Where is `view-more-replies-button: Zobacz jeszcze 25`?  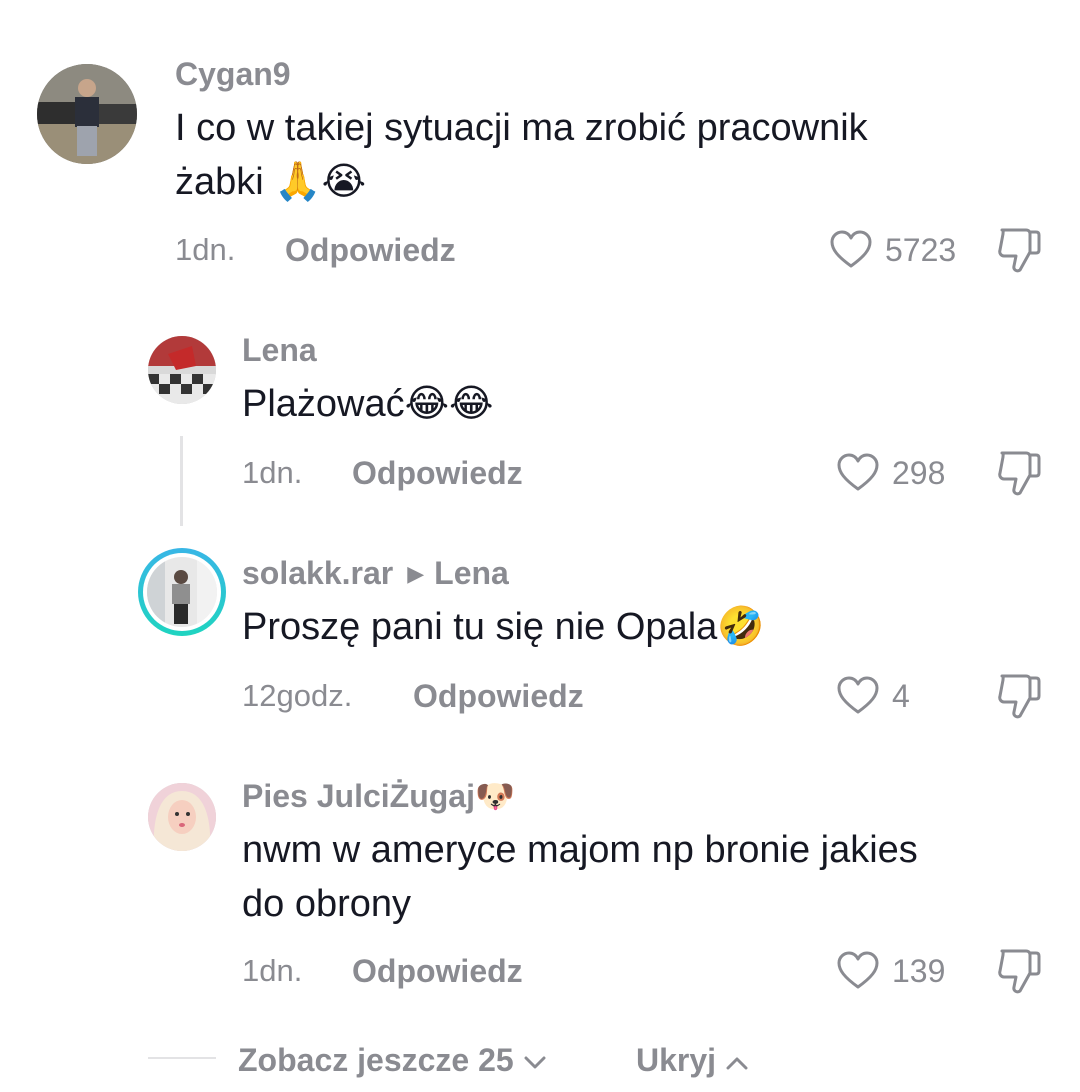
view-more-replies-button: Zobacz jeszcze 25 is located at coordinates (392, 1060).